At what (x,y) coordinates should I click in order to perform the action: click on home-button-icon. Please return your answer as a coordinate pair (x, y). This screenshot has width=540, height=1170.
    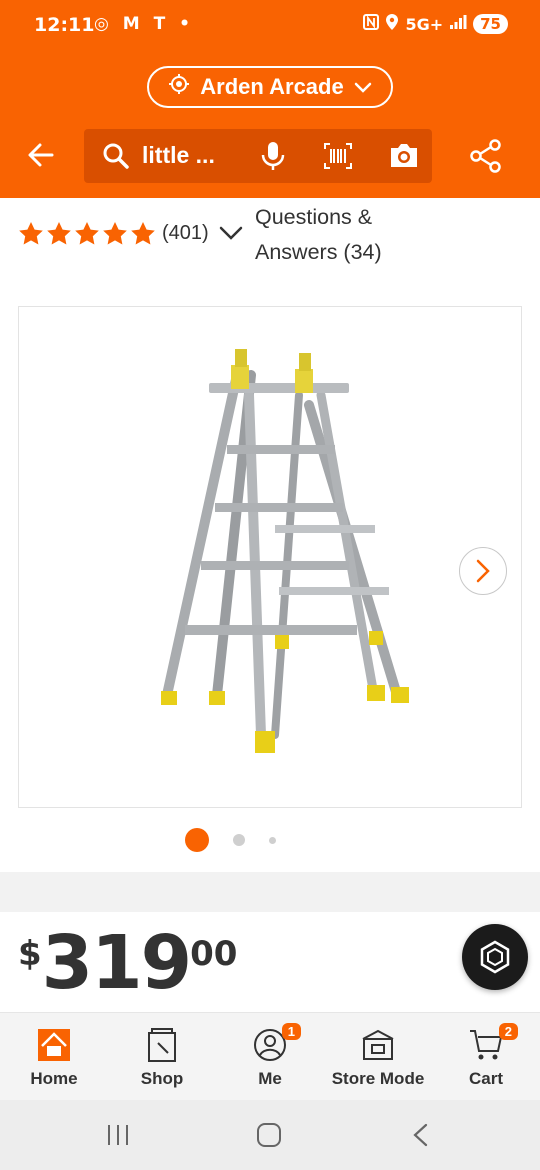
    Looking at the image, I should click on (269, 1137).